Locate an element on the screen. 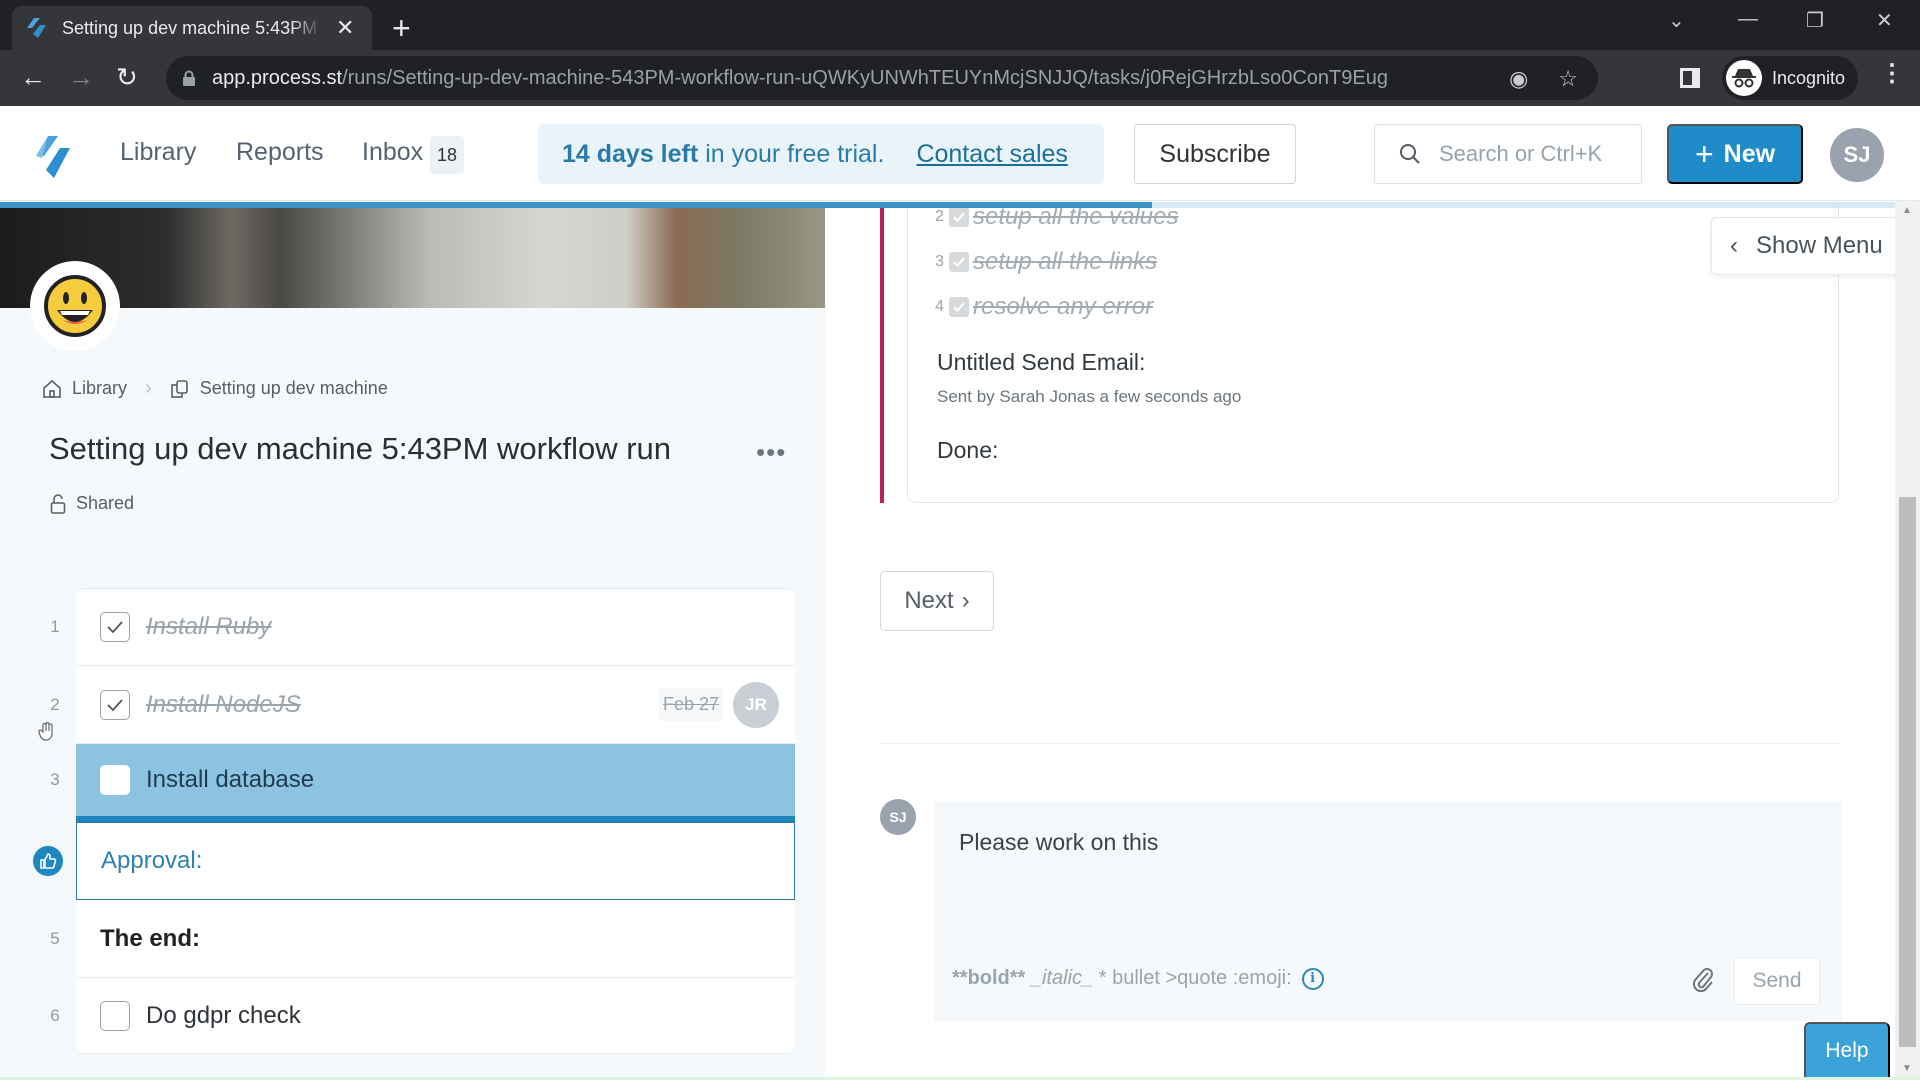  sharing-label: Shared is located at coordinates (105, 503).